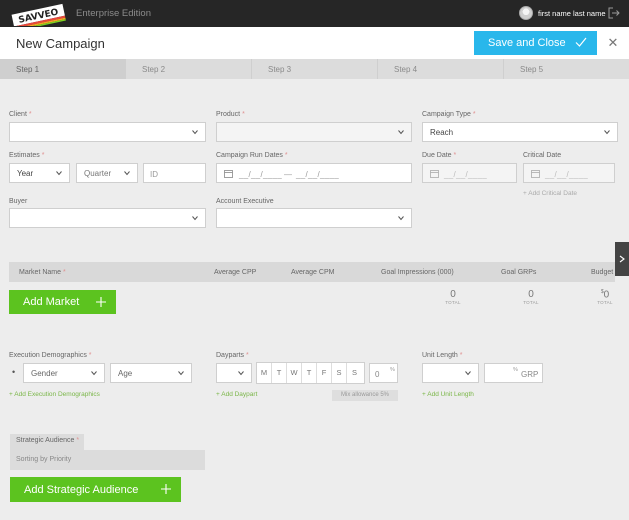 The image size is (629, 520). What do you see at coordinates (439, 155) in the screenshot?
I see `due-date-label: Due Date *` at bounding box center [439, 155].